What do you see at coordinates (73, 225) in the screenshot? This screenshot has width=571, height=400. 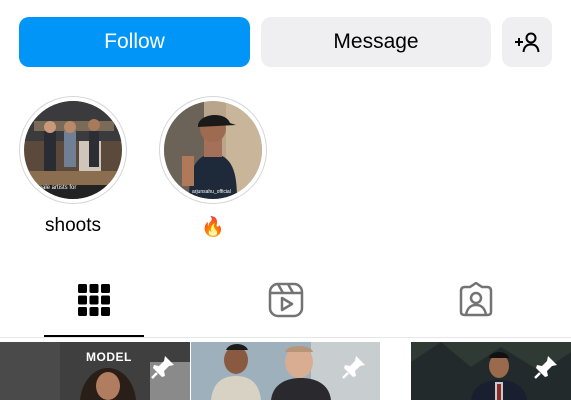 I see `highlight-label: shoots` at bounding box center [73, 225].